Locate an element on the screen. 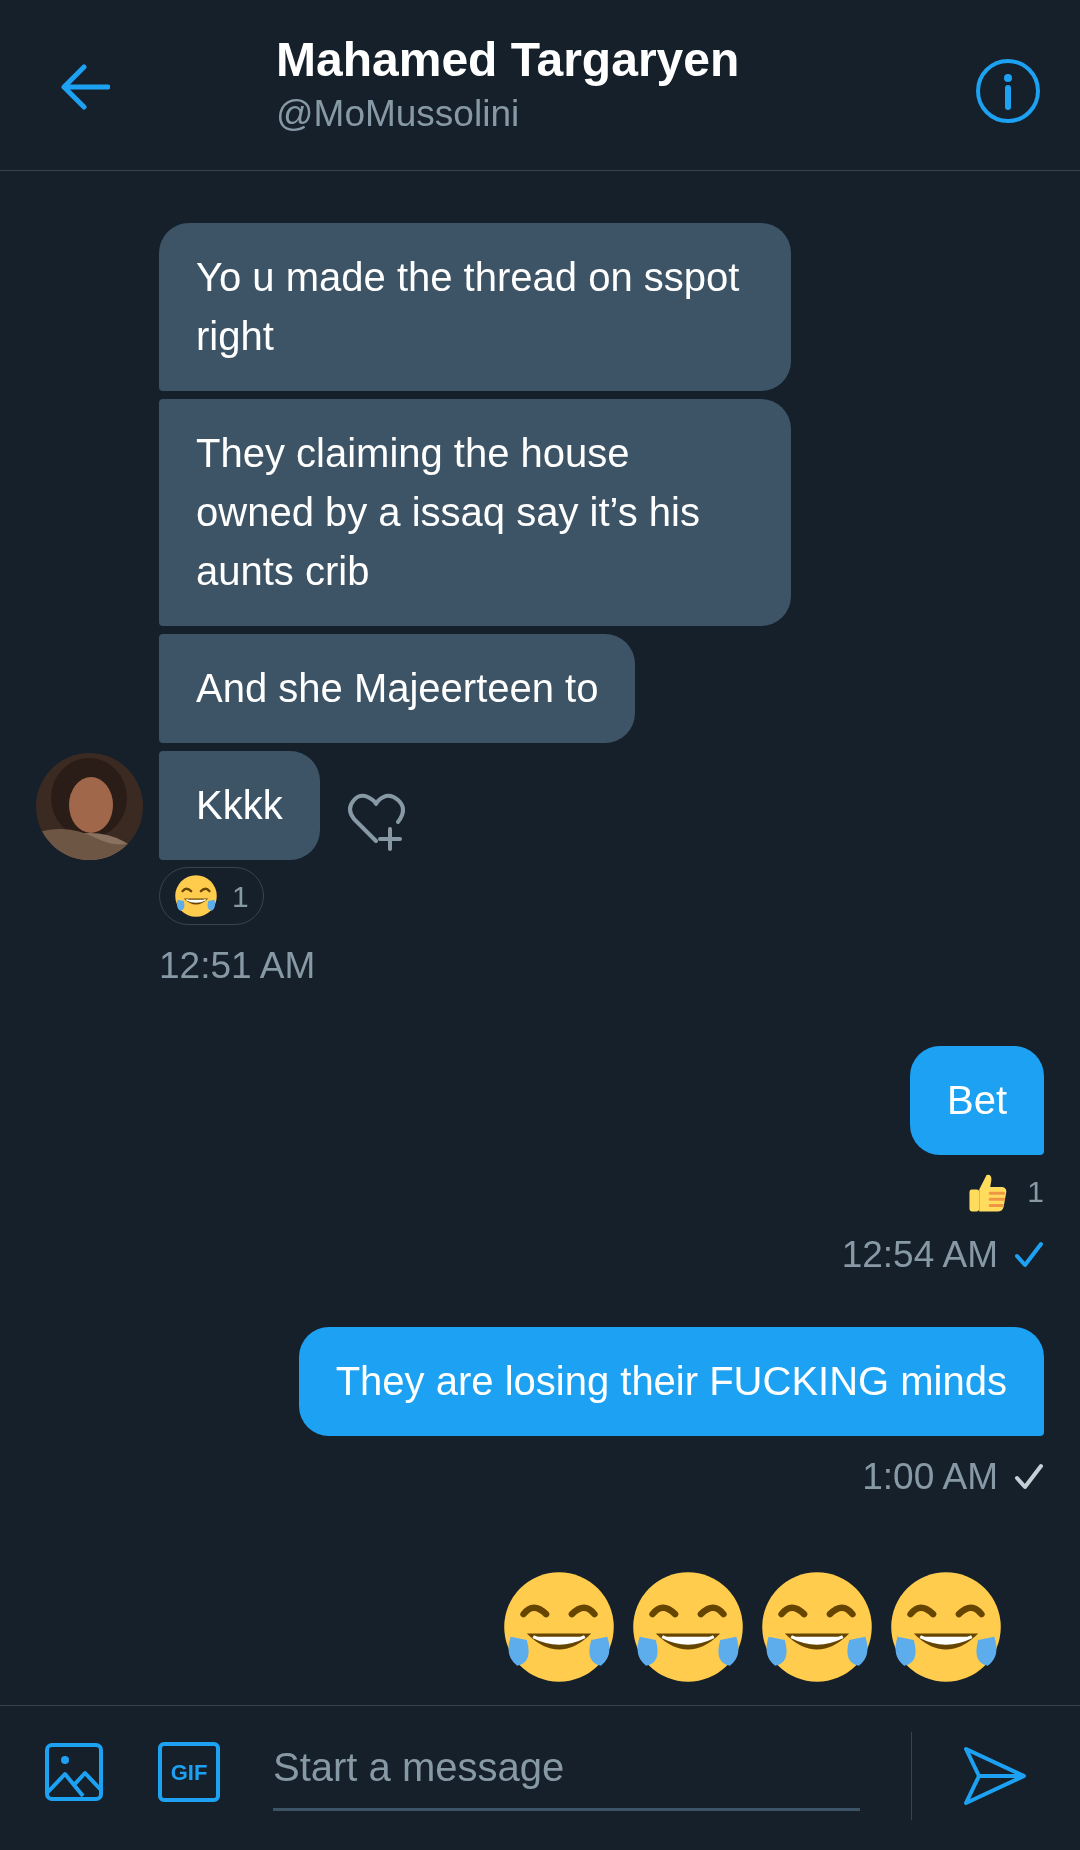 This screenshot has width=1080, height=1850. message-bubble: Yo u made the thread on sspot right is located at coordinates (475, 307).